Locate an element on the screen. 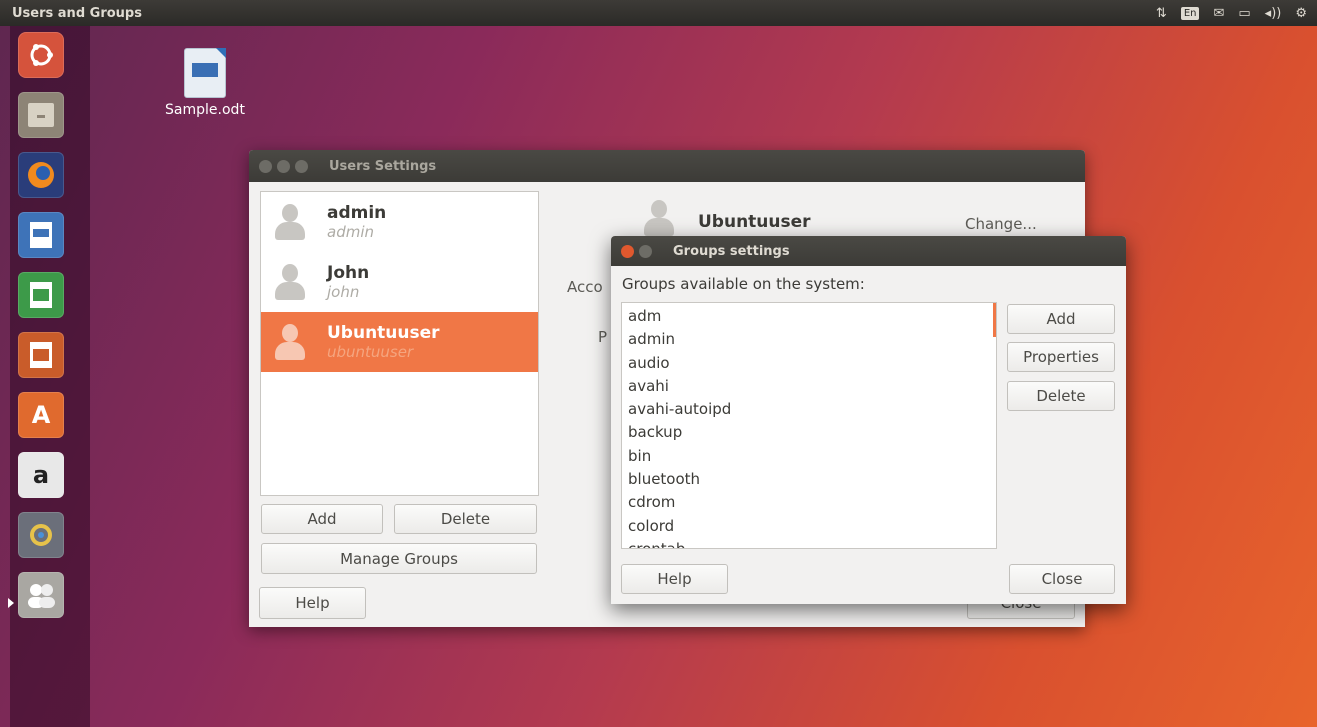 The image size is (1317, 727). document-icon is located at coordinates (205, 73).